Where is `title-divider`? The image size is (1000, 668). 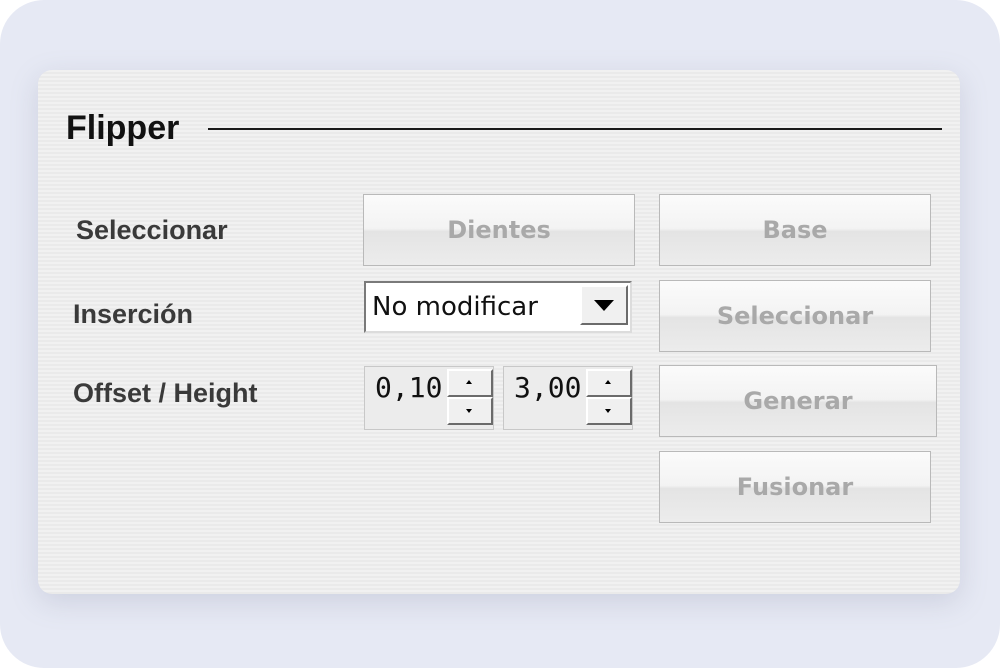
title-divider is located at coordinates (575, 129).